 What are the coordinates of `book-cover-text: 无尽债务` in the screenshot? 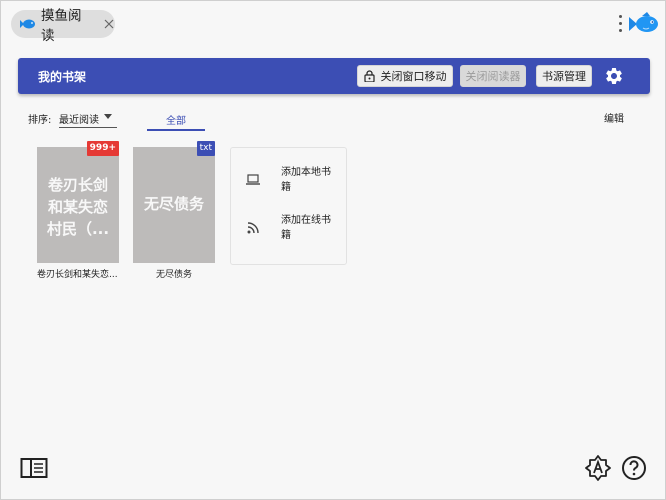 It's located at (173, 204).